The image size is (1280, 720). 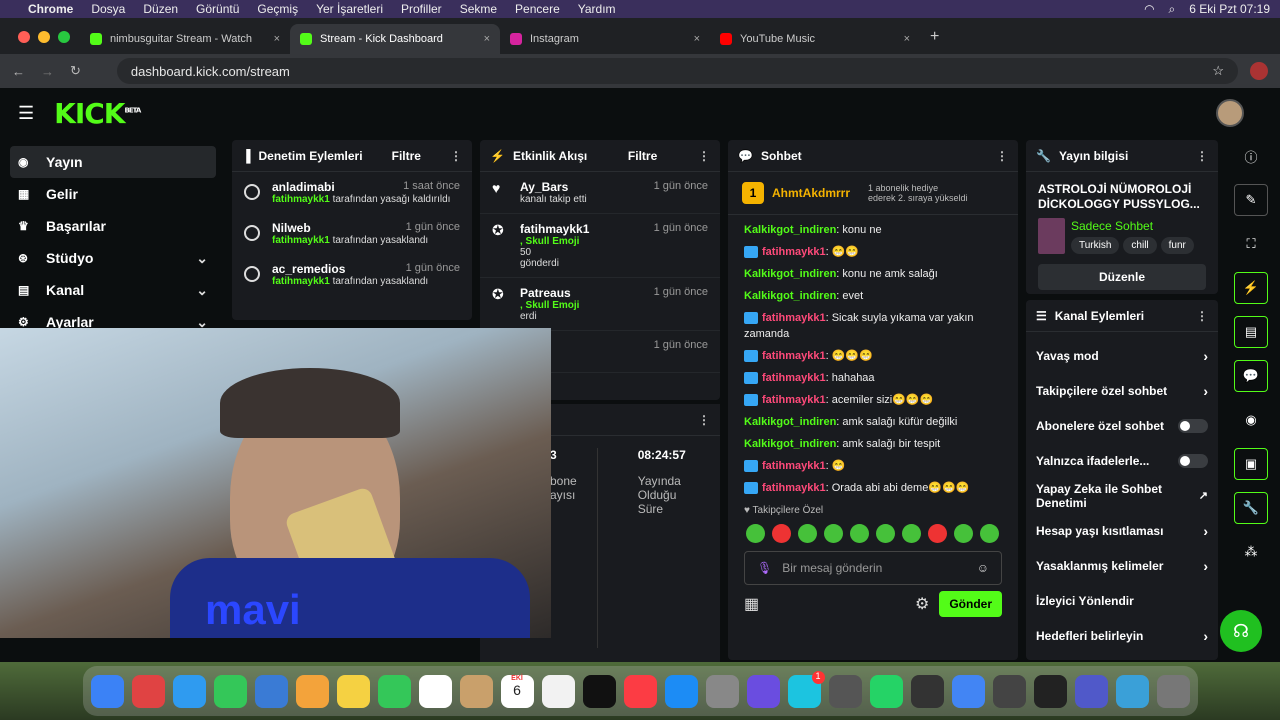 What do you see at coordinates (1149, 9) in the screenshot?
I see `wifi-icon: ◠` at bounding box center [1149, 9].